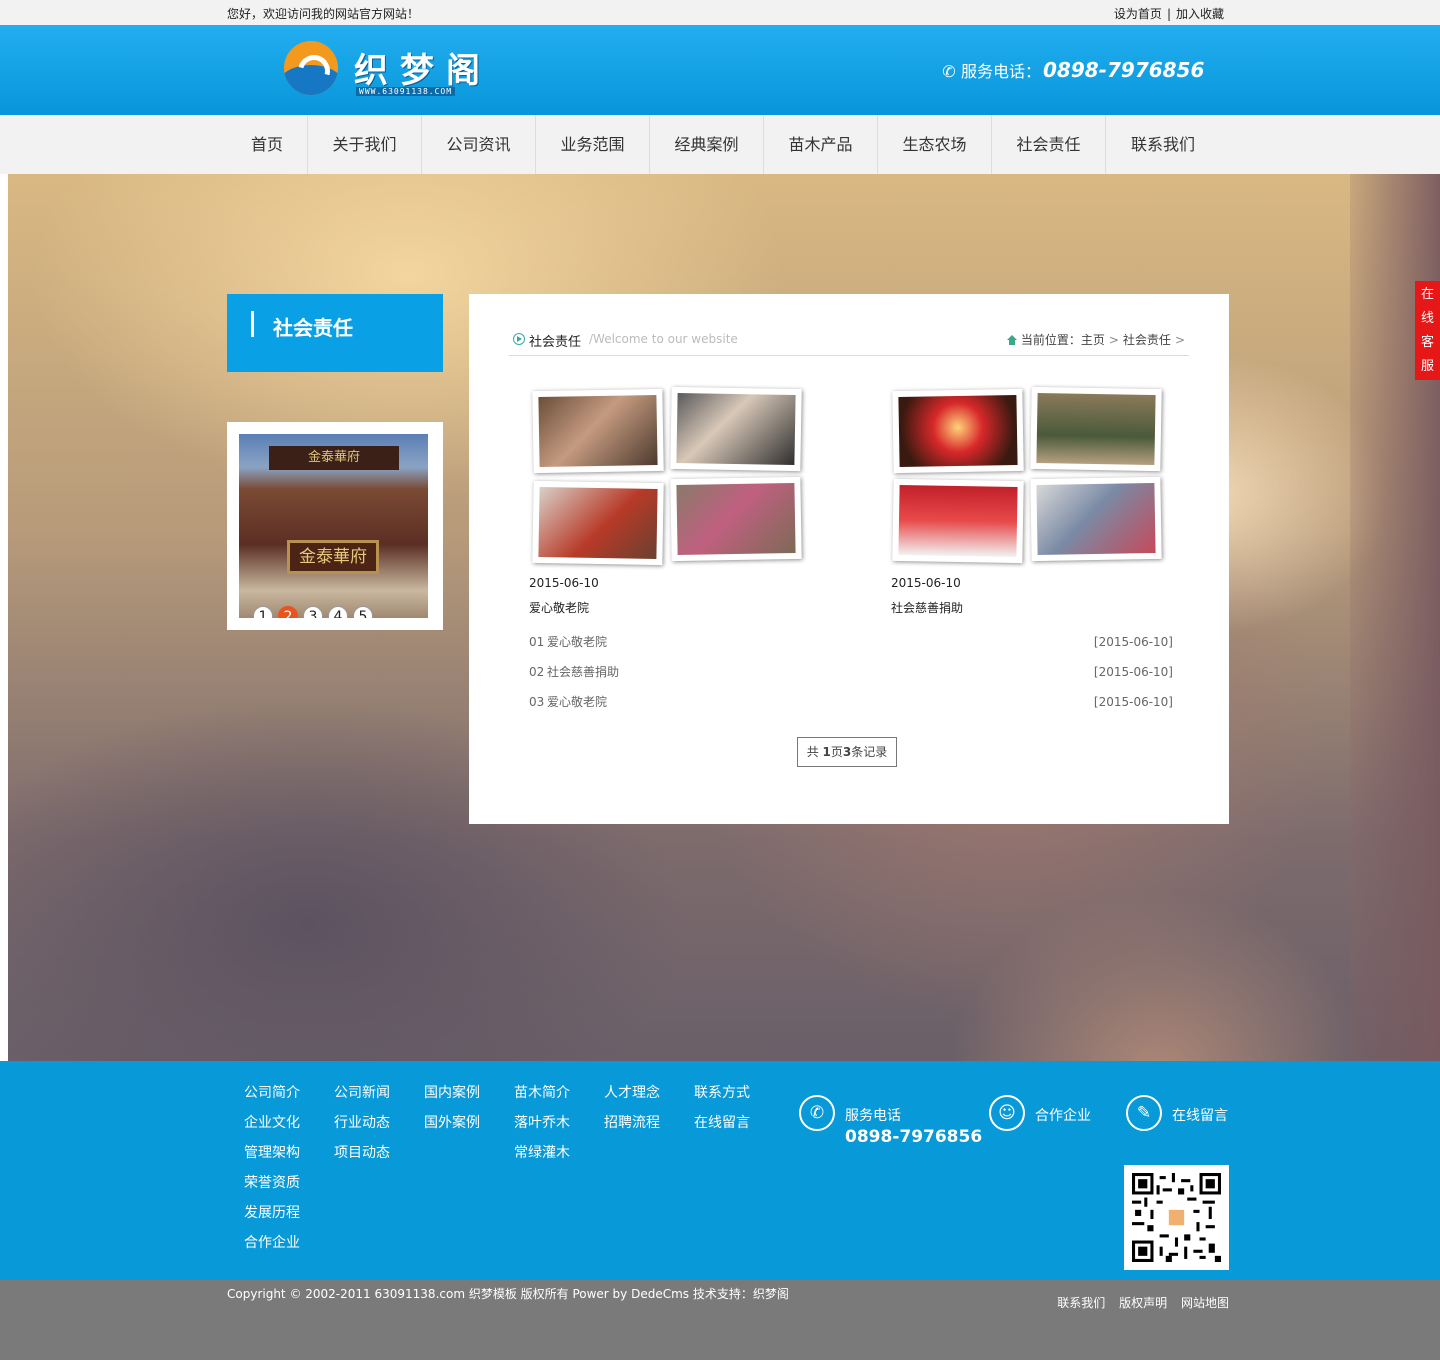 The height and width of the screenshot is (1360, 1440). Describe the element at coordinates (851, 707) in the screenshot. I see `list-item: 03 爱心敬老院 [2015-06-10]` at that location.